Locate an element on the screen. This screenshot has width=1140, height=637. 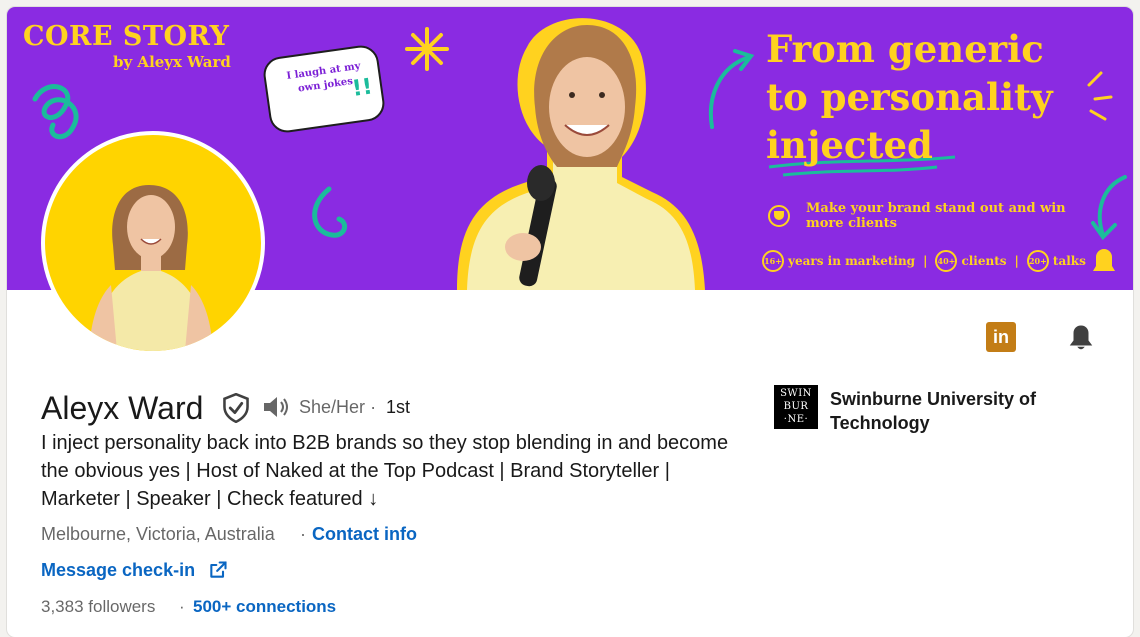
profile-location: Melbourne, Victoria, Australia is located at coordinates (158, 534).